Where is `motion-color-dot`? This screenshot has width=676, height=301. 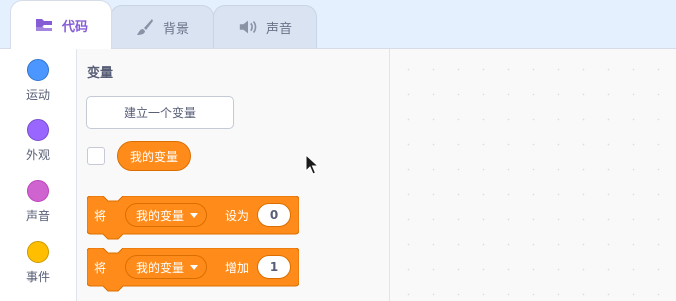
motion-color-dot is located at coordinates (38, 70).